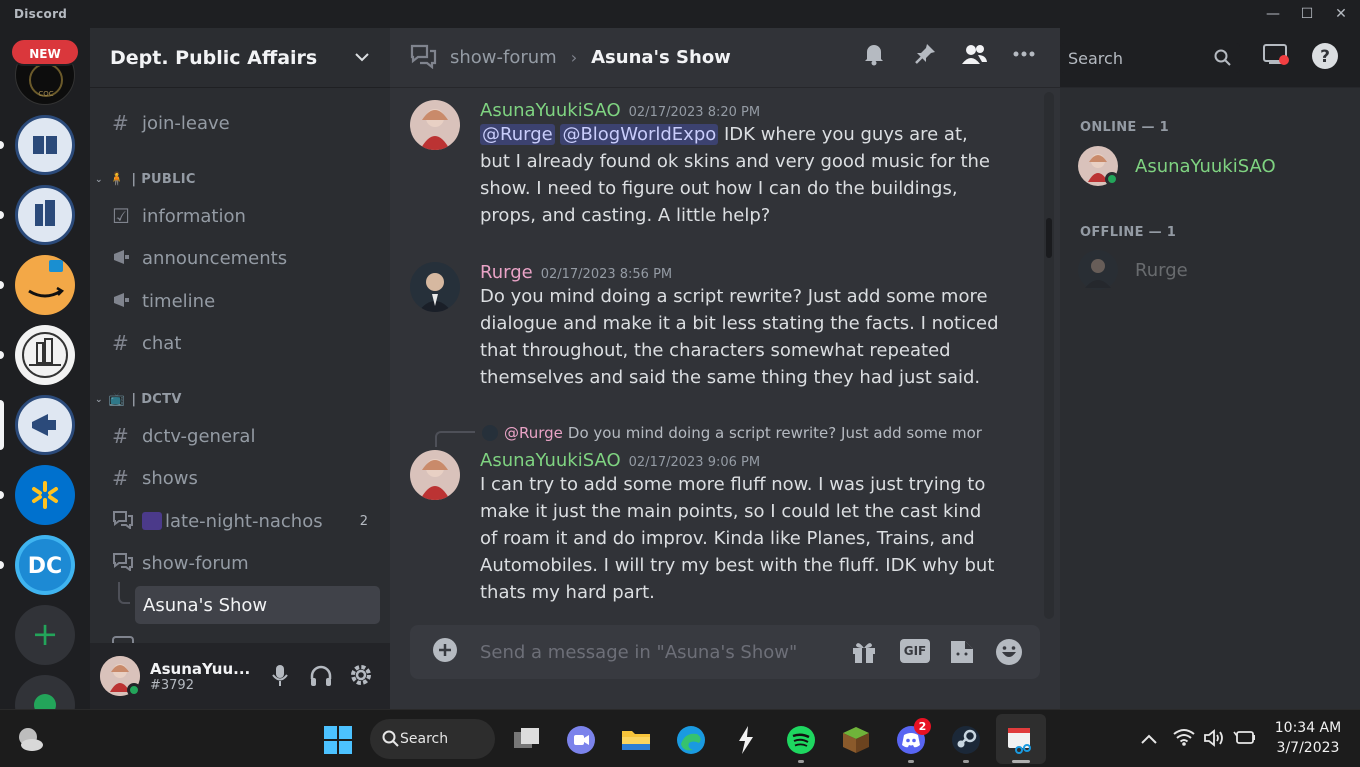  What do you see at coordinates (925, 56) in the screenshot?
I see `pin-icon` at bounding box center [925, 56].